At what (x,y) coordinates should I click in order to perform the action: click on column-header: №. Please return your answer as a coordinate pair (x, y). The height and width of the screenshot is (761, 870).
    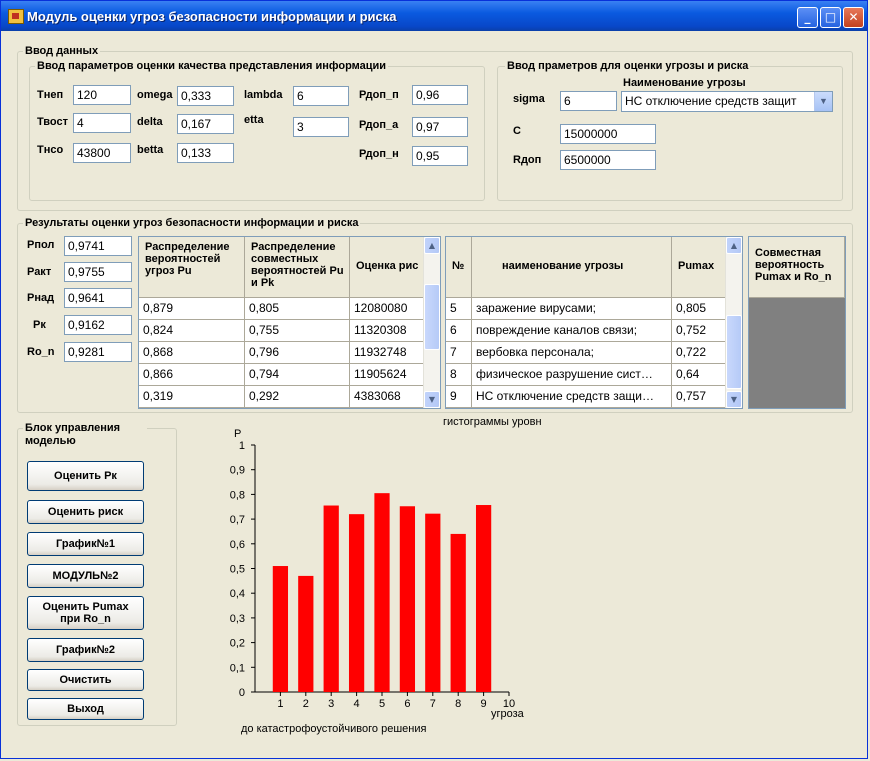
    Looking at the image, I should click on (459, 267).